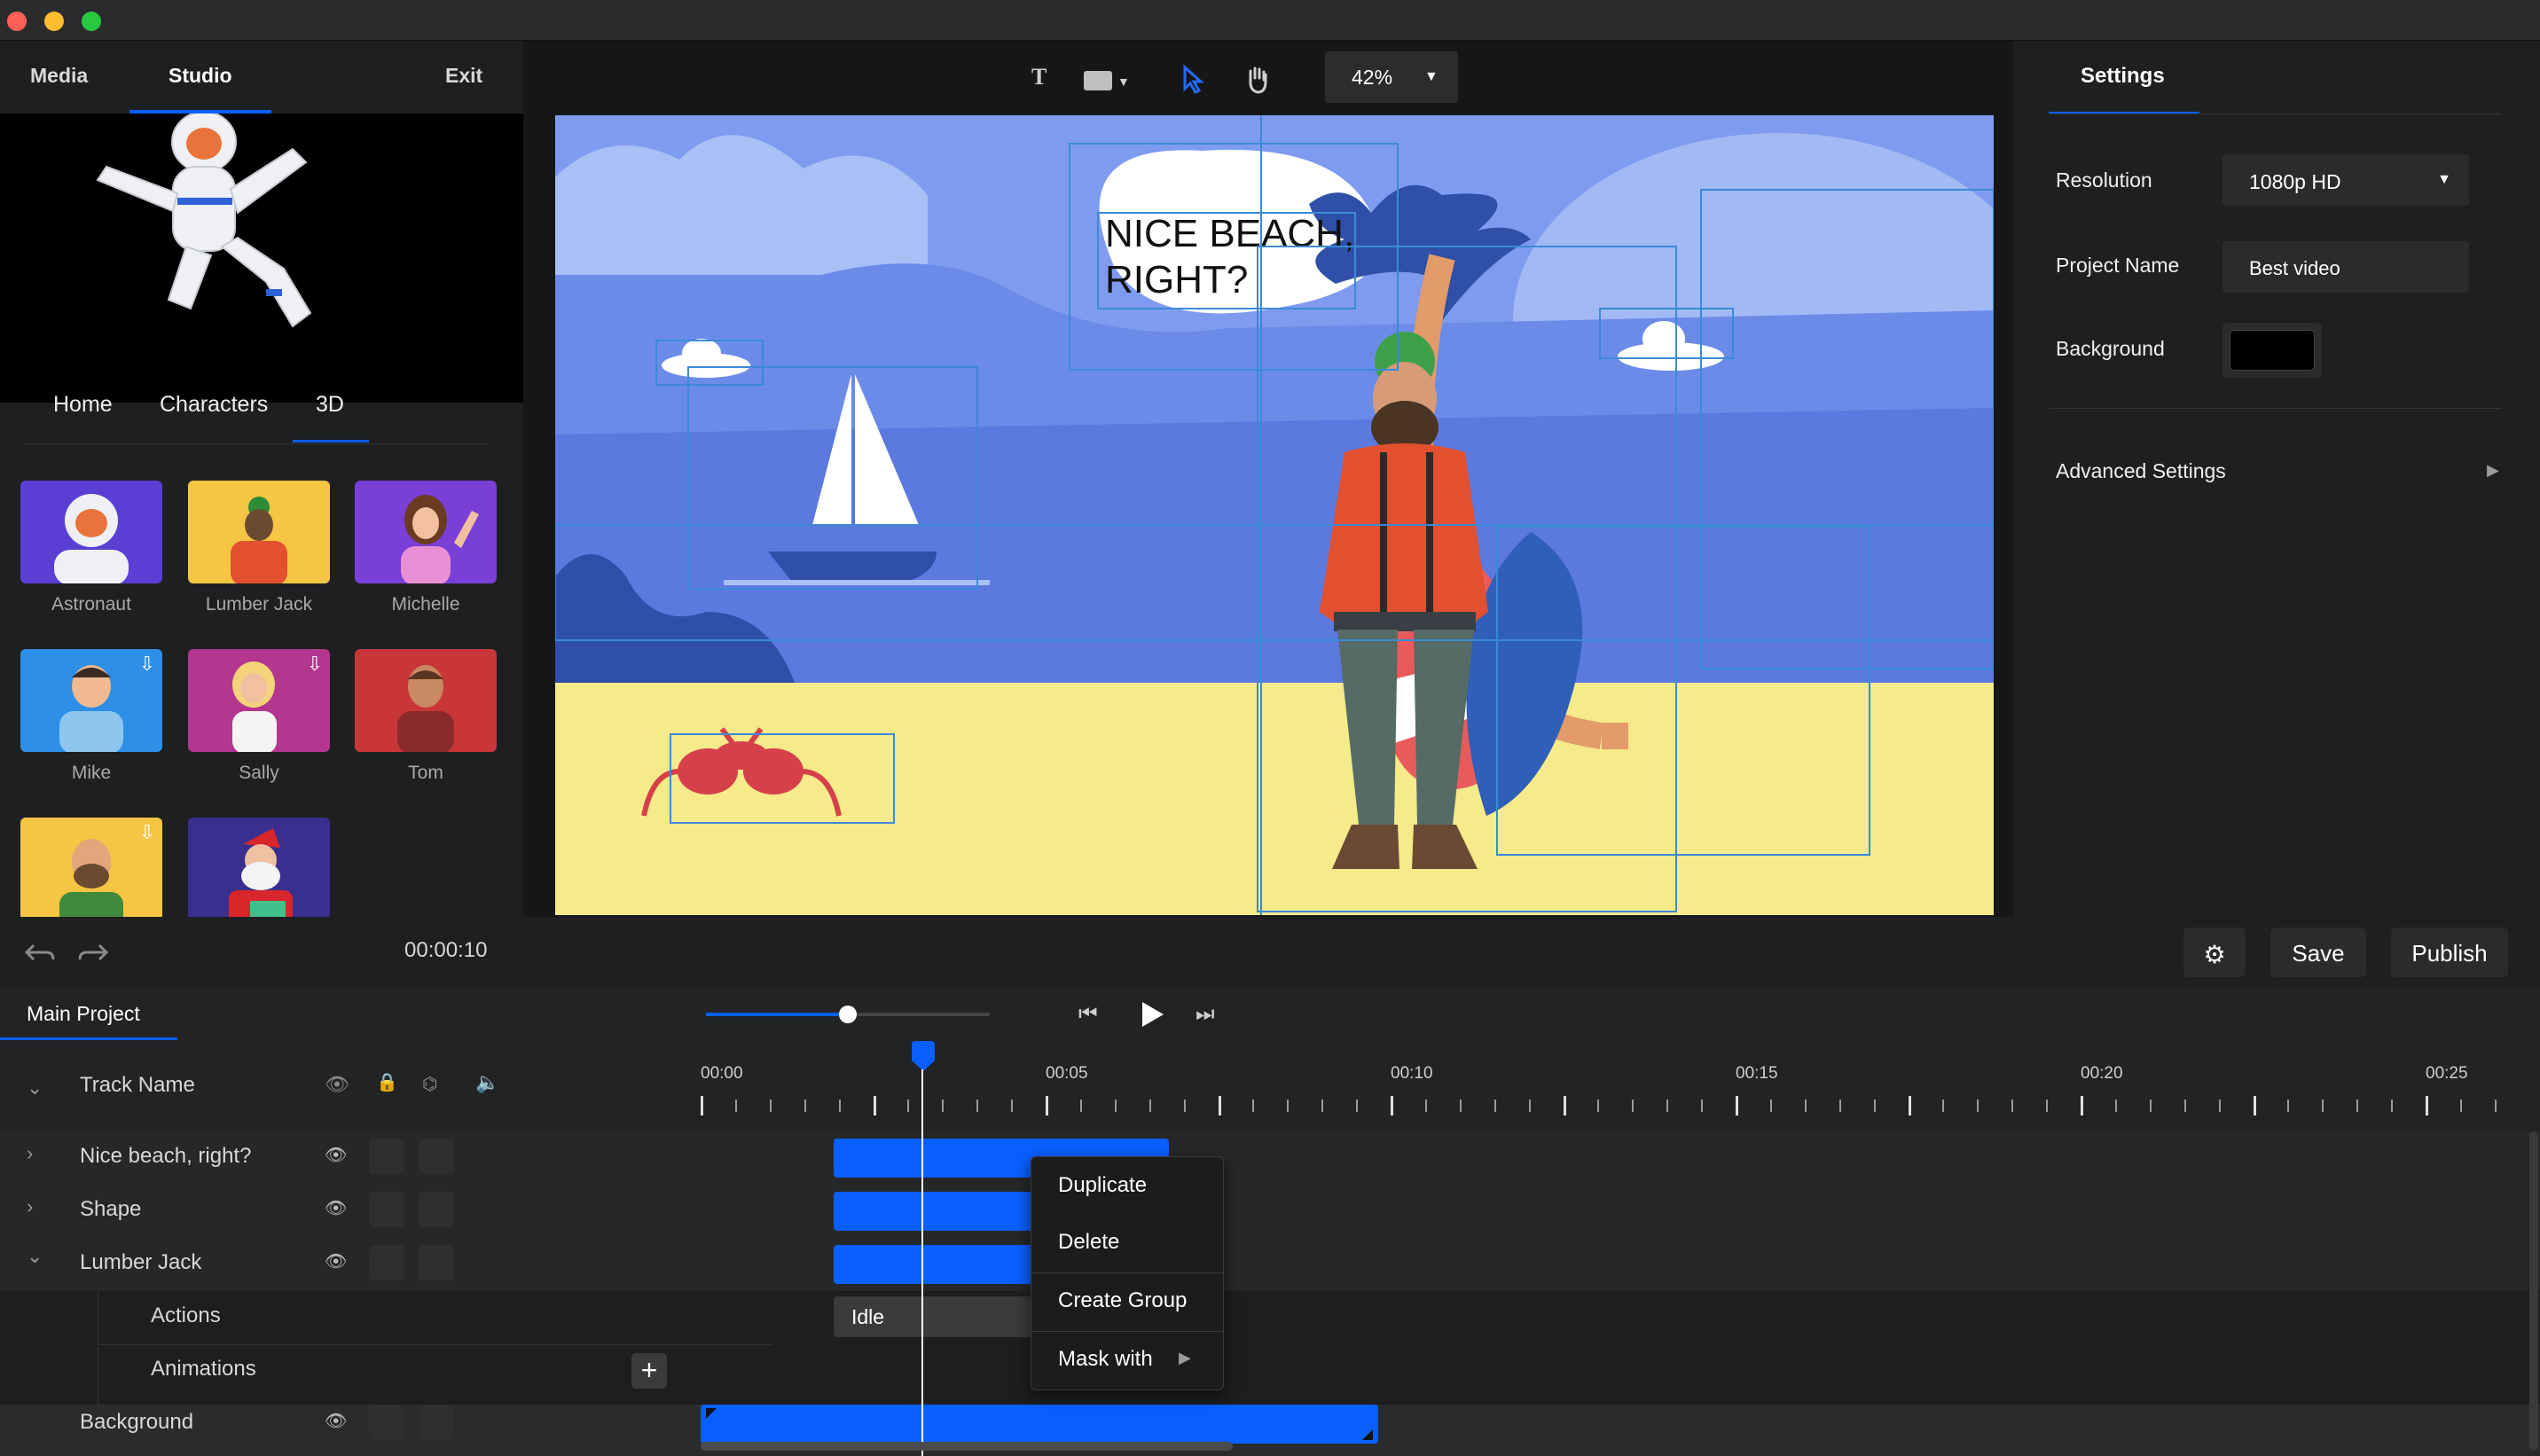 The image size is (2540, 1456). What do you see at coordinates (919, 1014) in the screenshot?
I see `scrubber-track` at bounding box center [919, 1014].